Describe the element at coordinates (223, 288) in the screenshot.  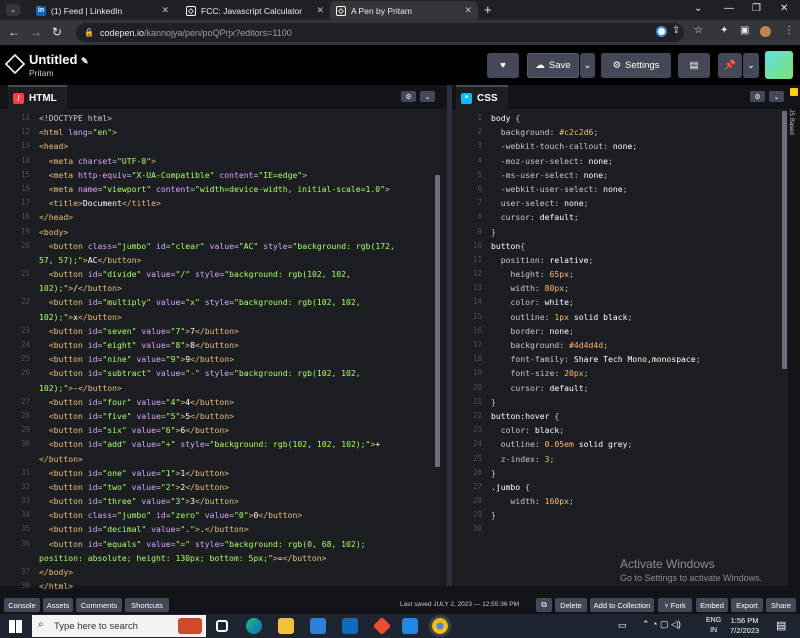
I see `code-line: 102);">/</button>` at that location.